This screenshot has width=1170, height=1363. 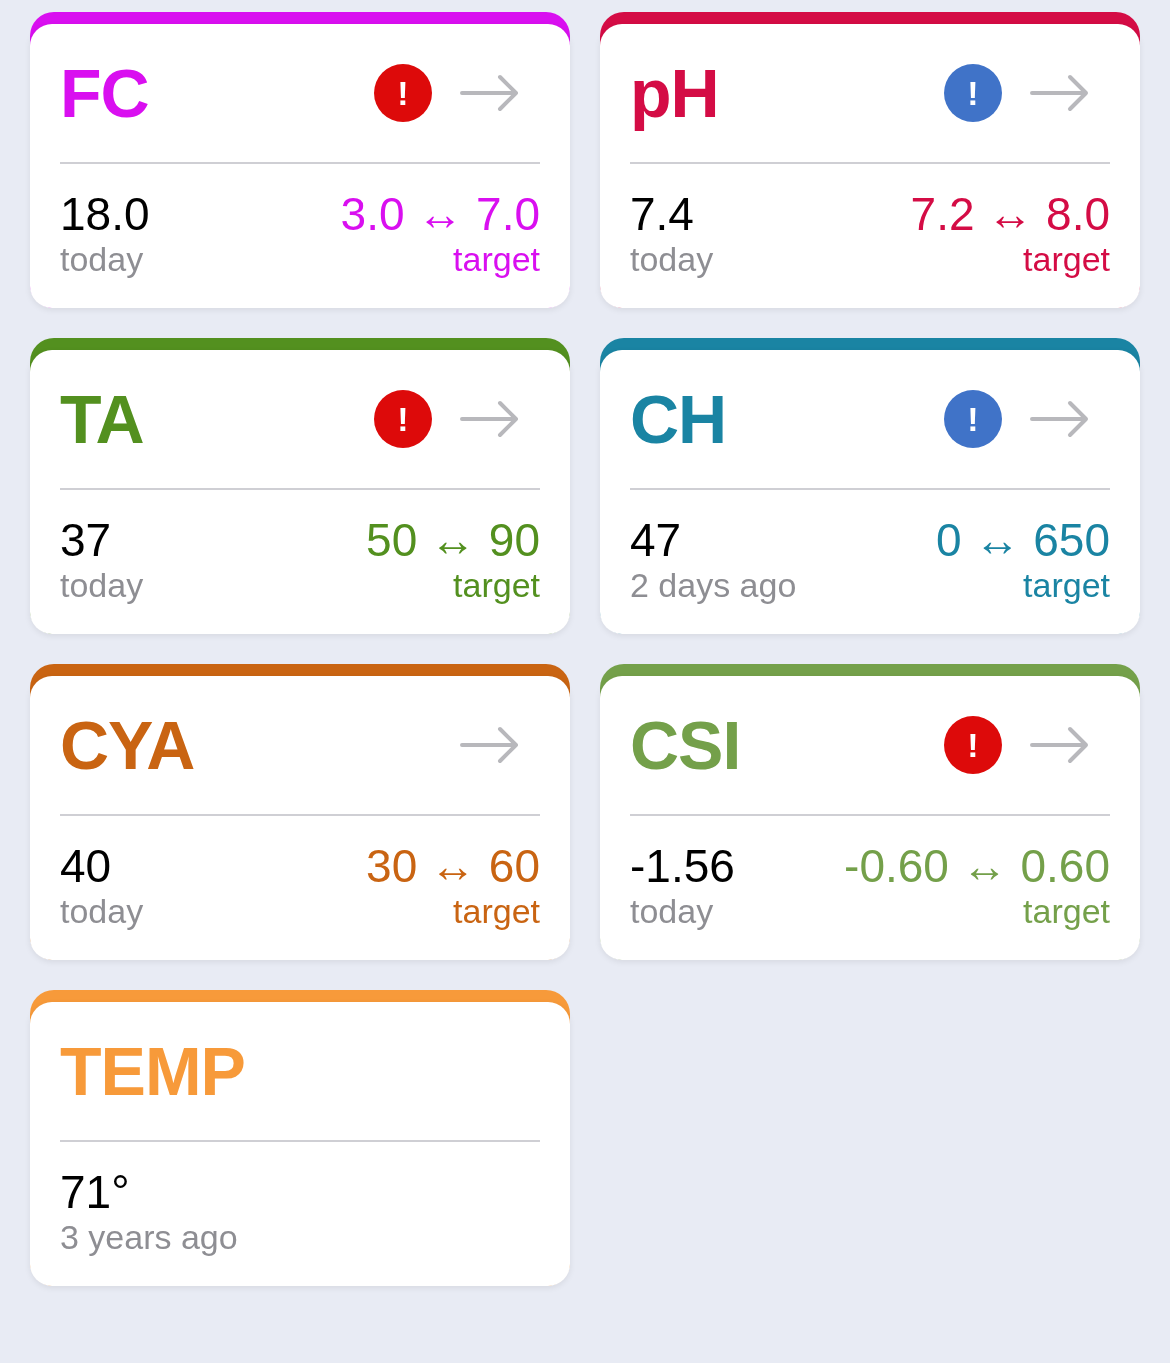 I want to click on reading-time: 3 years ago, so click(x=149, y=1237).